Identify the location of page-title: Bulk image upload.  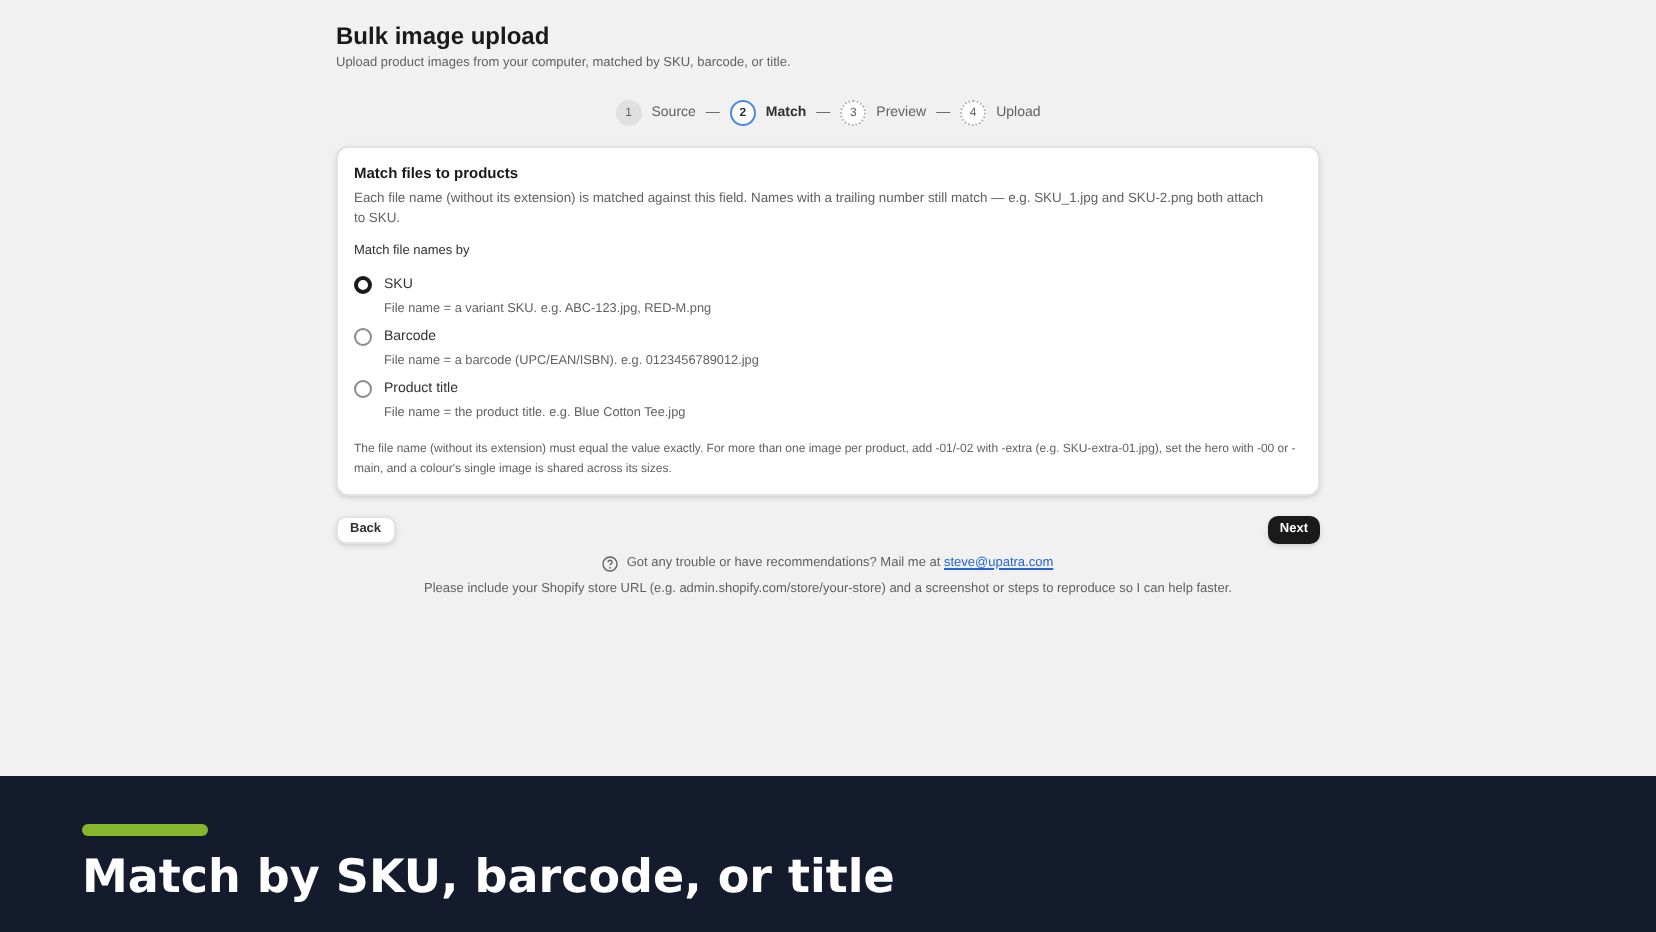
(444, 36).